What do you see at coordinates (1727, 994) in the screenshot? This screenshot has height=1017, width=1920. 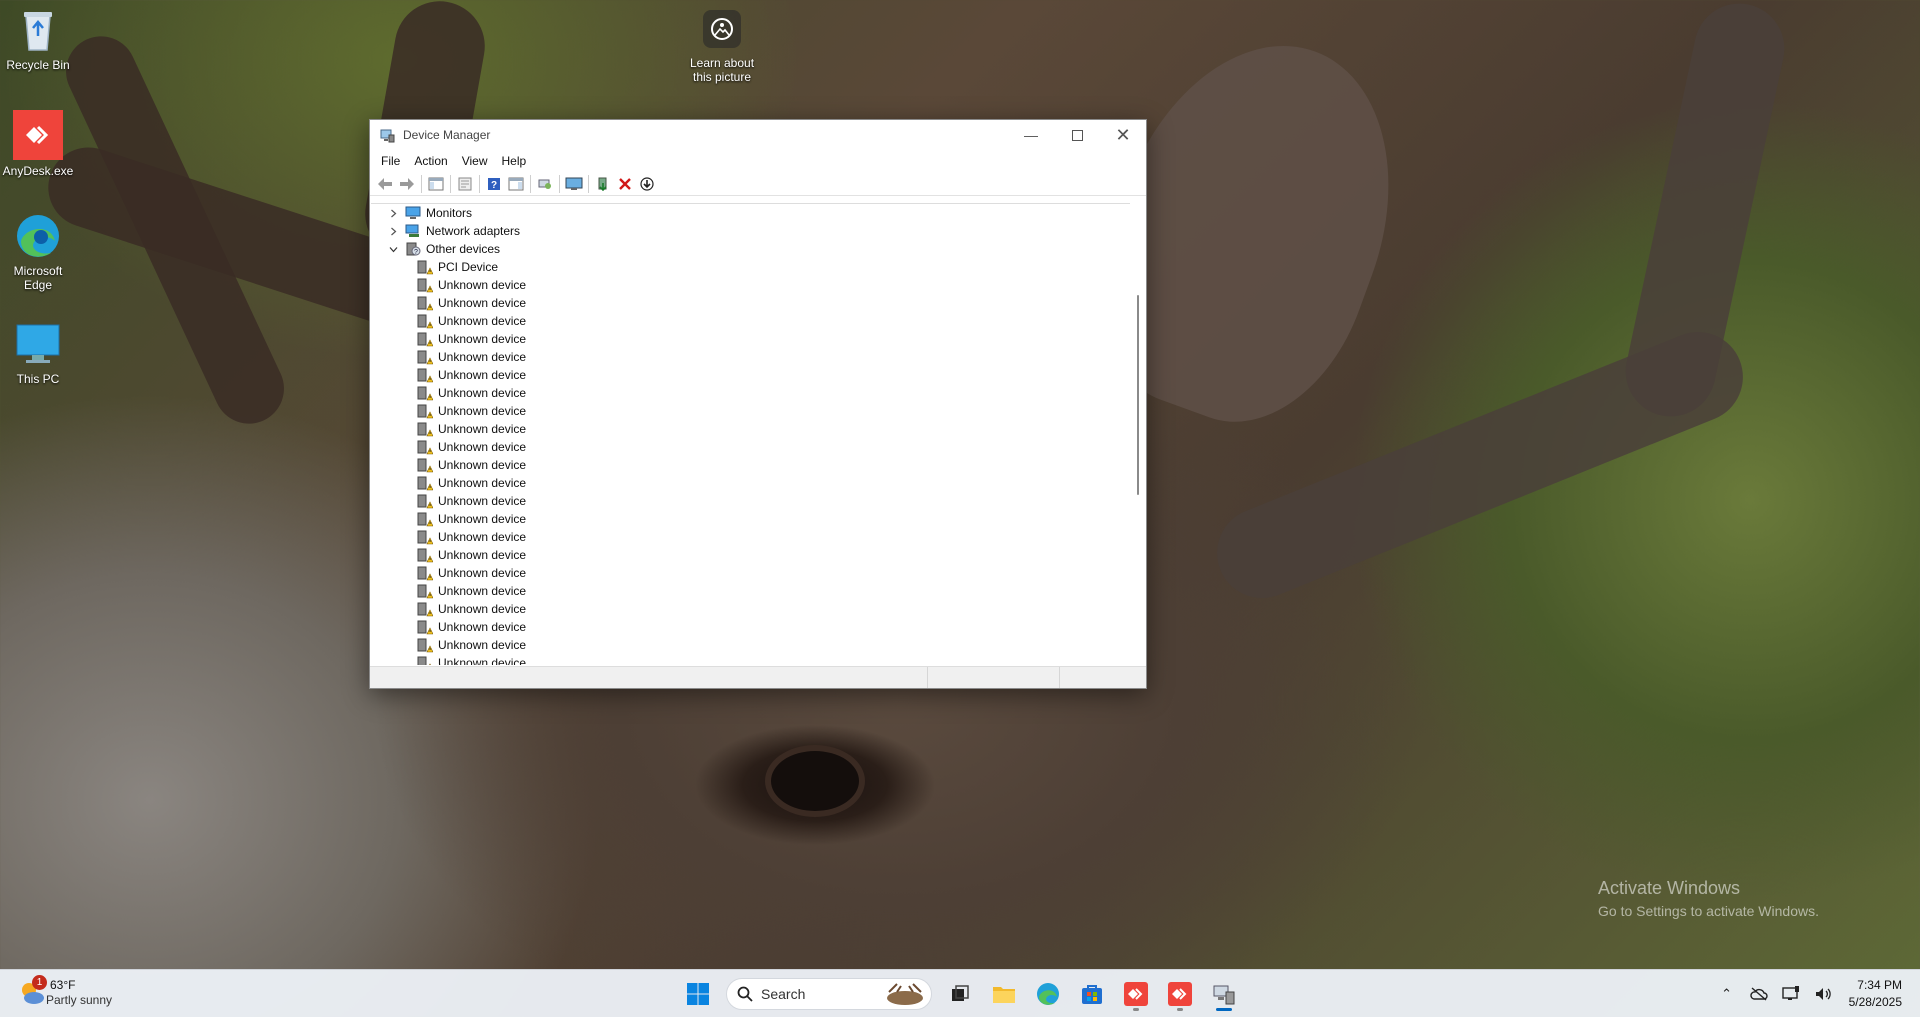 I see `show-hidden-icons-button: ⌃` at bounding box center [1727, 994].